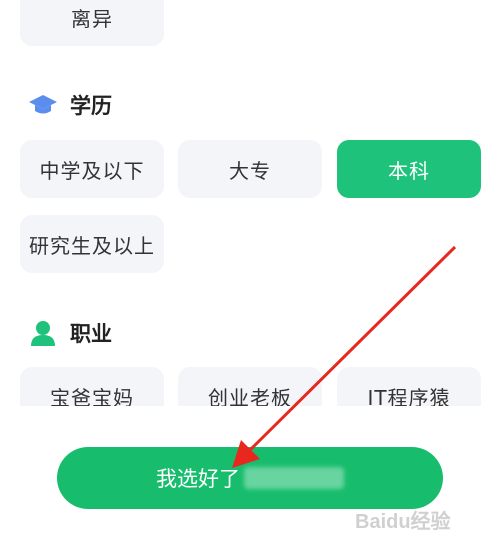 The image size is (499, 552). What do you see at coordinates (43, 105) in the screenshot?
I see `graduation-cap-icon` at bounding box center [43, 105].